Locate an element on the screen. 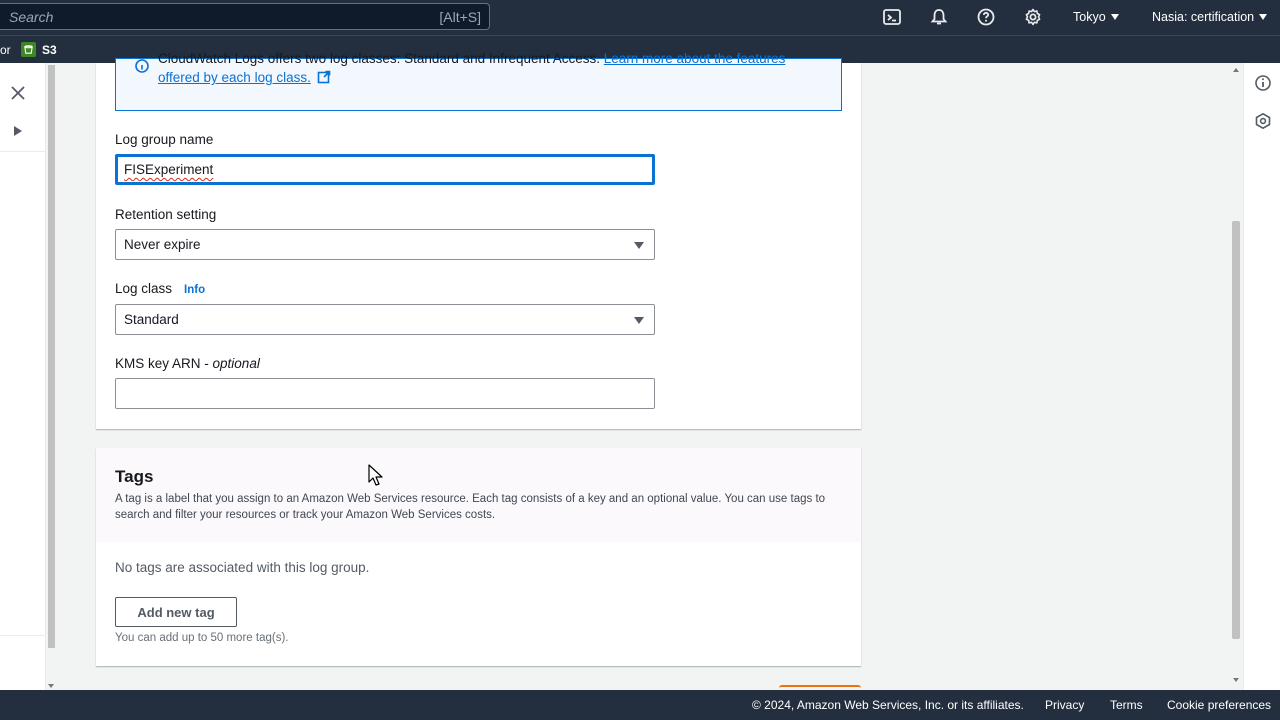 This screenshot has width=1280, height=720. log-class-select: Standard is located at coordinates (385, 319).